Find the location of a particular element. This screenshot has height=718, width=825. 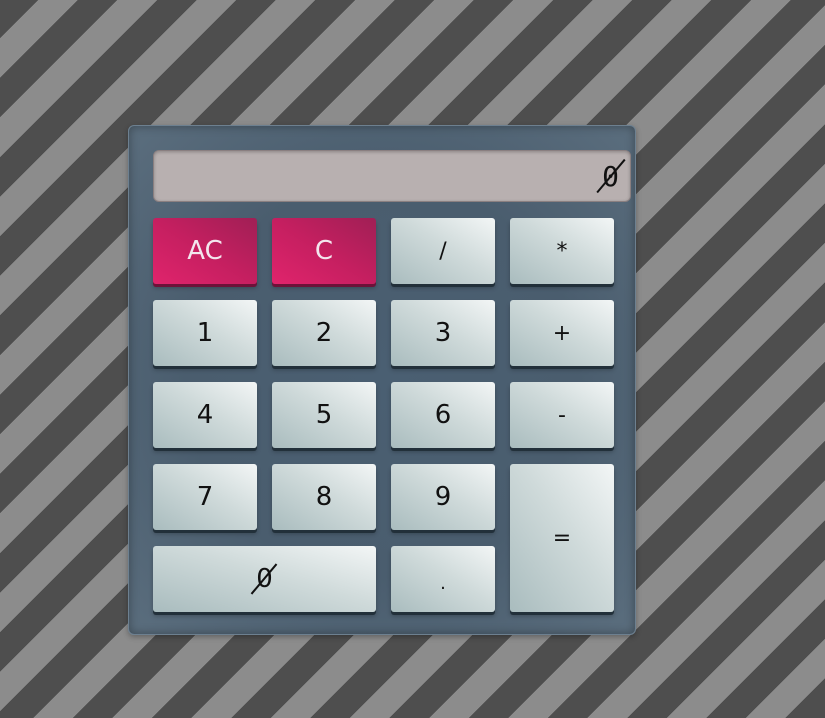

divide-button: / is located at coordinates (443, 251).